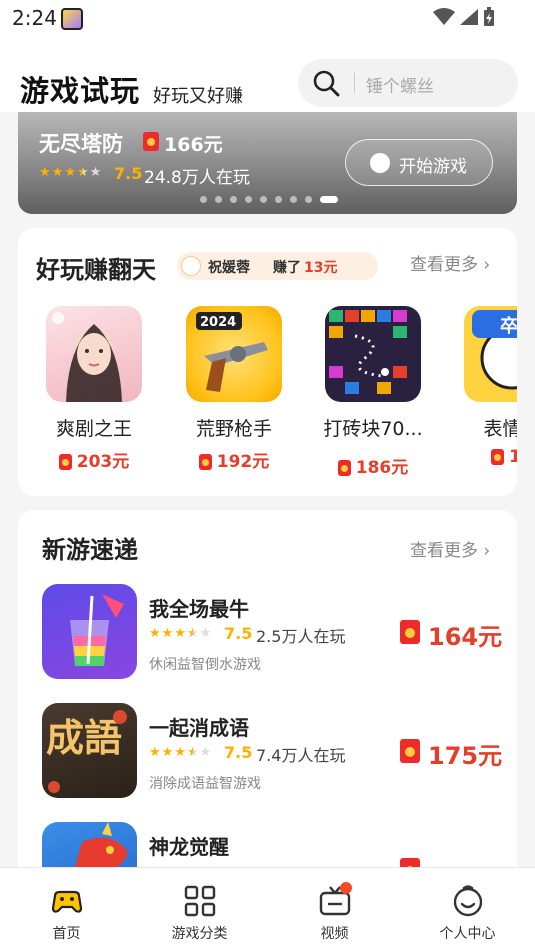  What do you see at coordinates (329, 199) in the screenshot?
I see `pagination-dot-active` at bounding box center [329, 199].